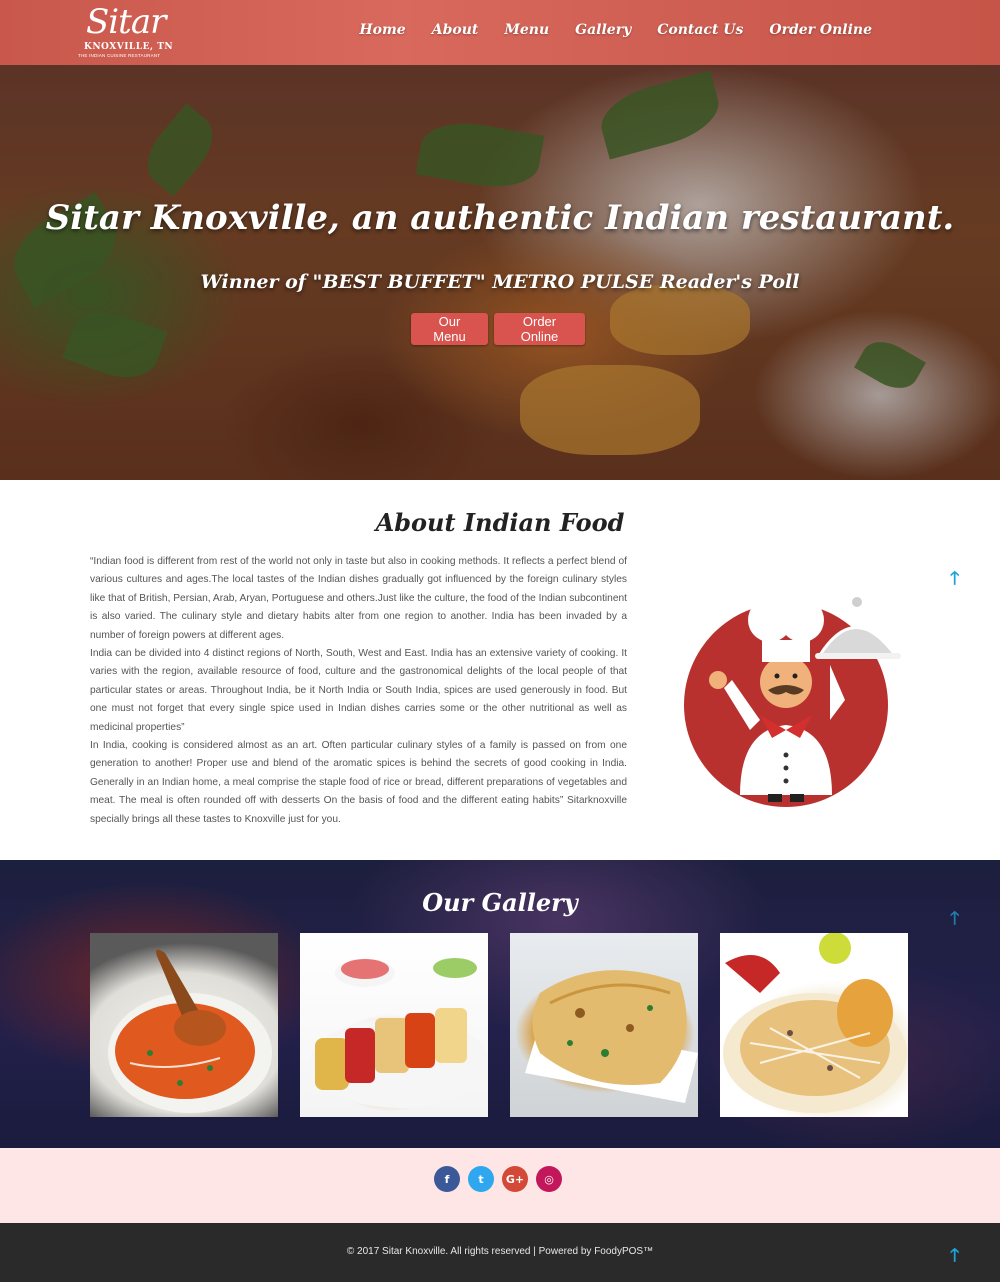 This screenshot has height=1282, width=1000. Describe the element at coordinates (499, 1025) in the screenshot. I see `gallery-grid` at that location.